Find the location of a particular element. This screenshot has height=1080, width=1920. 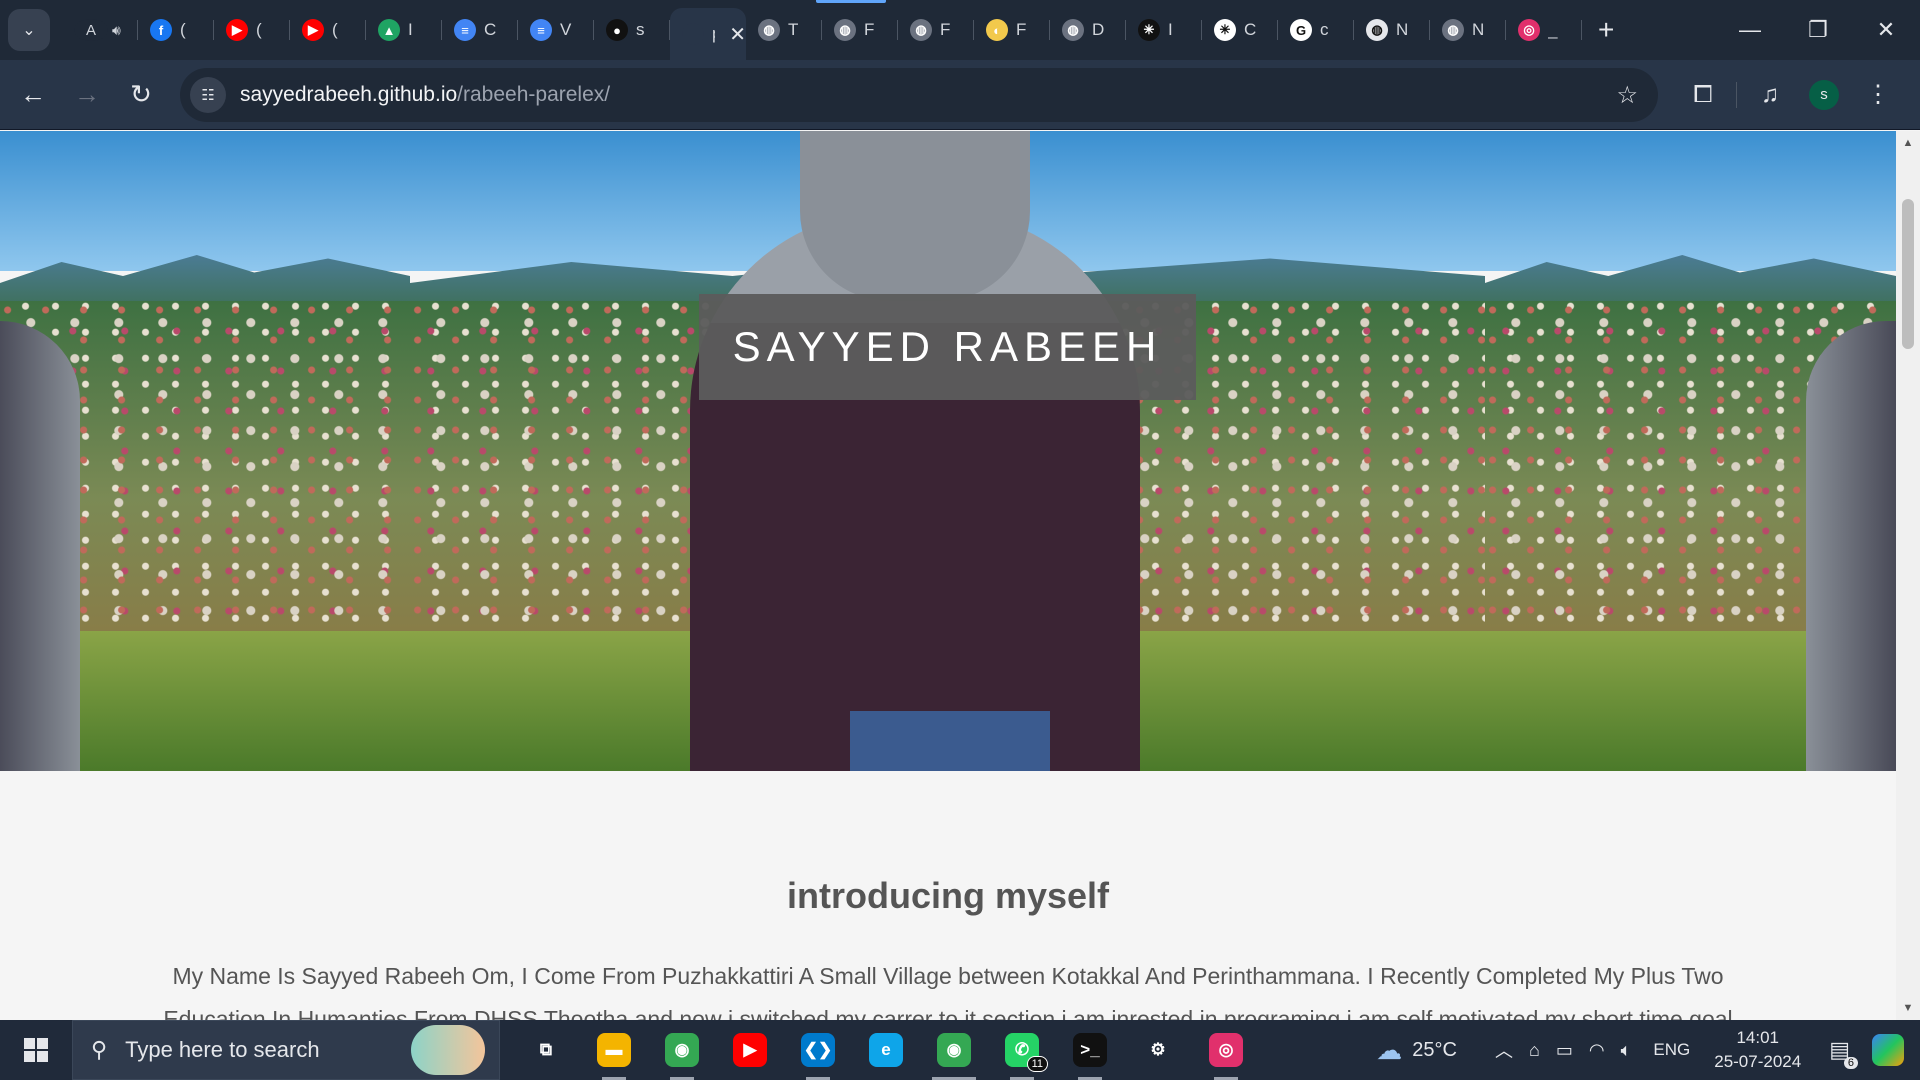

copilot-icon is located at coordinates (1888, 1050).